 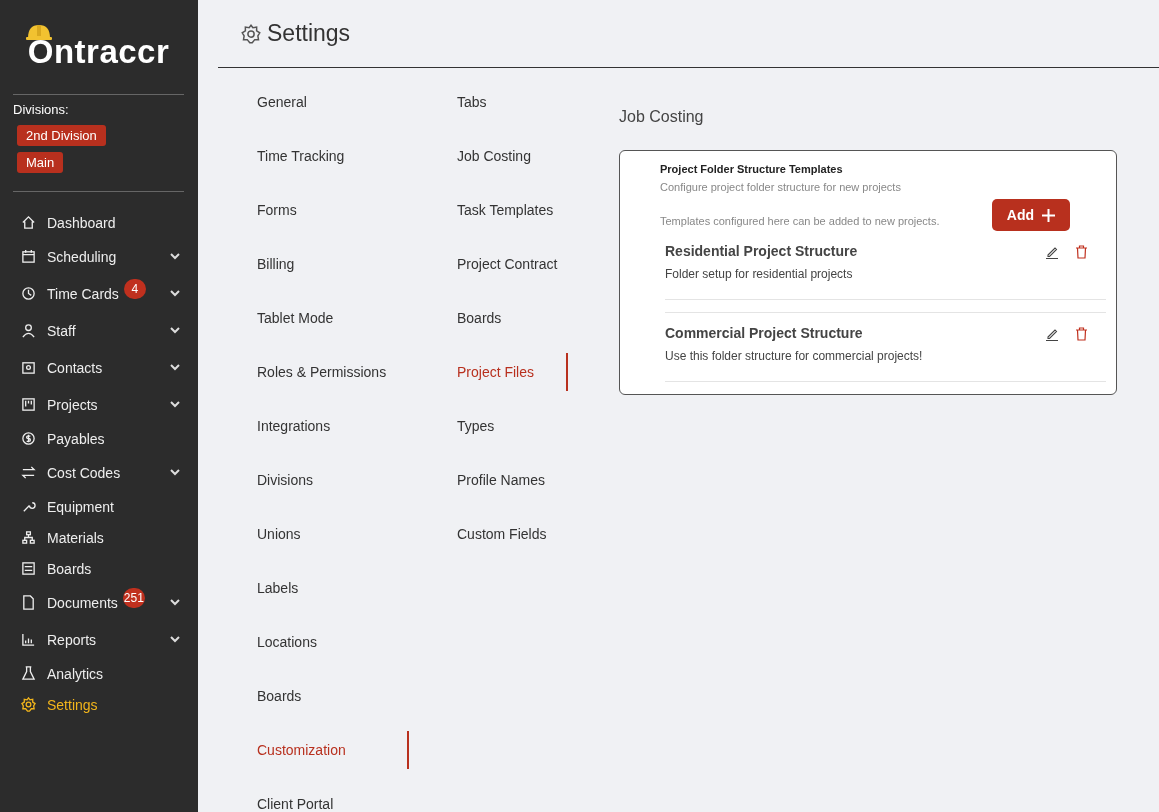 What do you see at coordinates (794, 356) in the screenshot?
I see `template-description: Use this folder structure for commercial projects!` at bounding box center [794, 356].